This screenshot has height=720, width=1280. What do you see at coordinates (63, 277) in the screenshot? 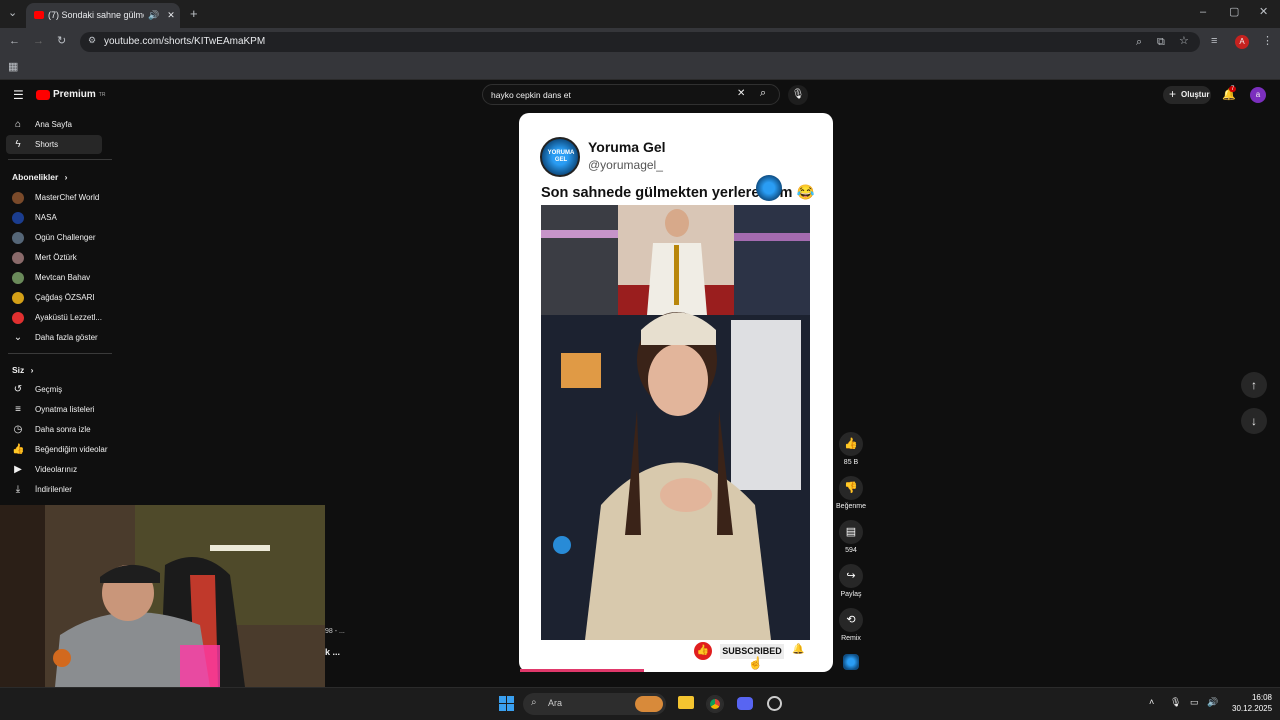
I see `sidebar-item-label: Mevtcan Bahav` at bounding box center [63, 277].